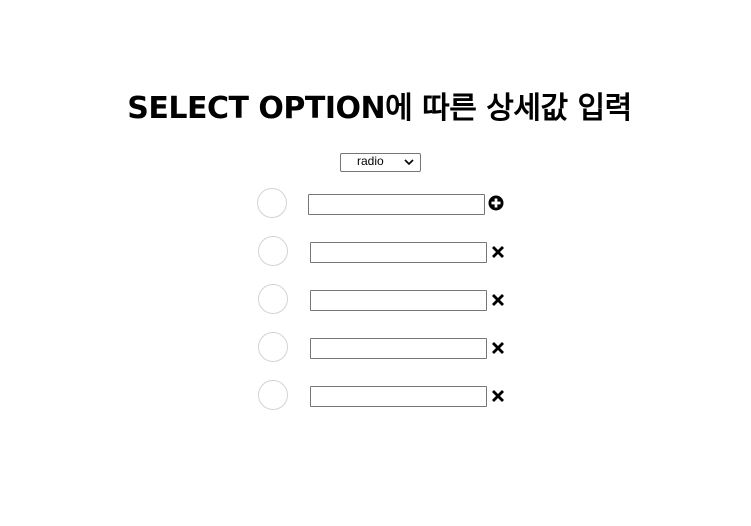 Image resolution: width=751 pixels, height=526 pixels. Describe the element at coordinates (379, 108) in the screenshot. I see `page-title: SELECT OPTION에 따른 상세값 입력` at that location.